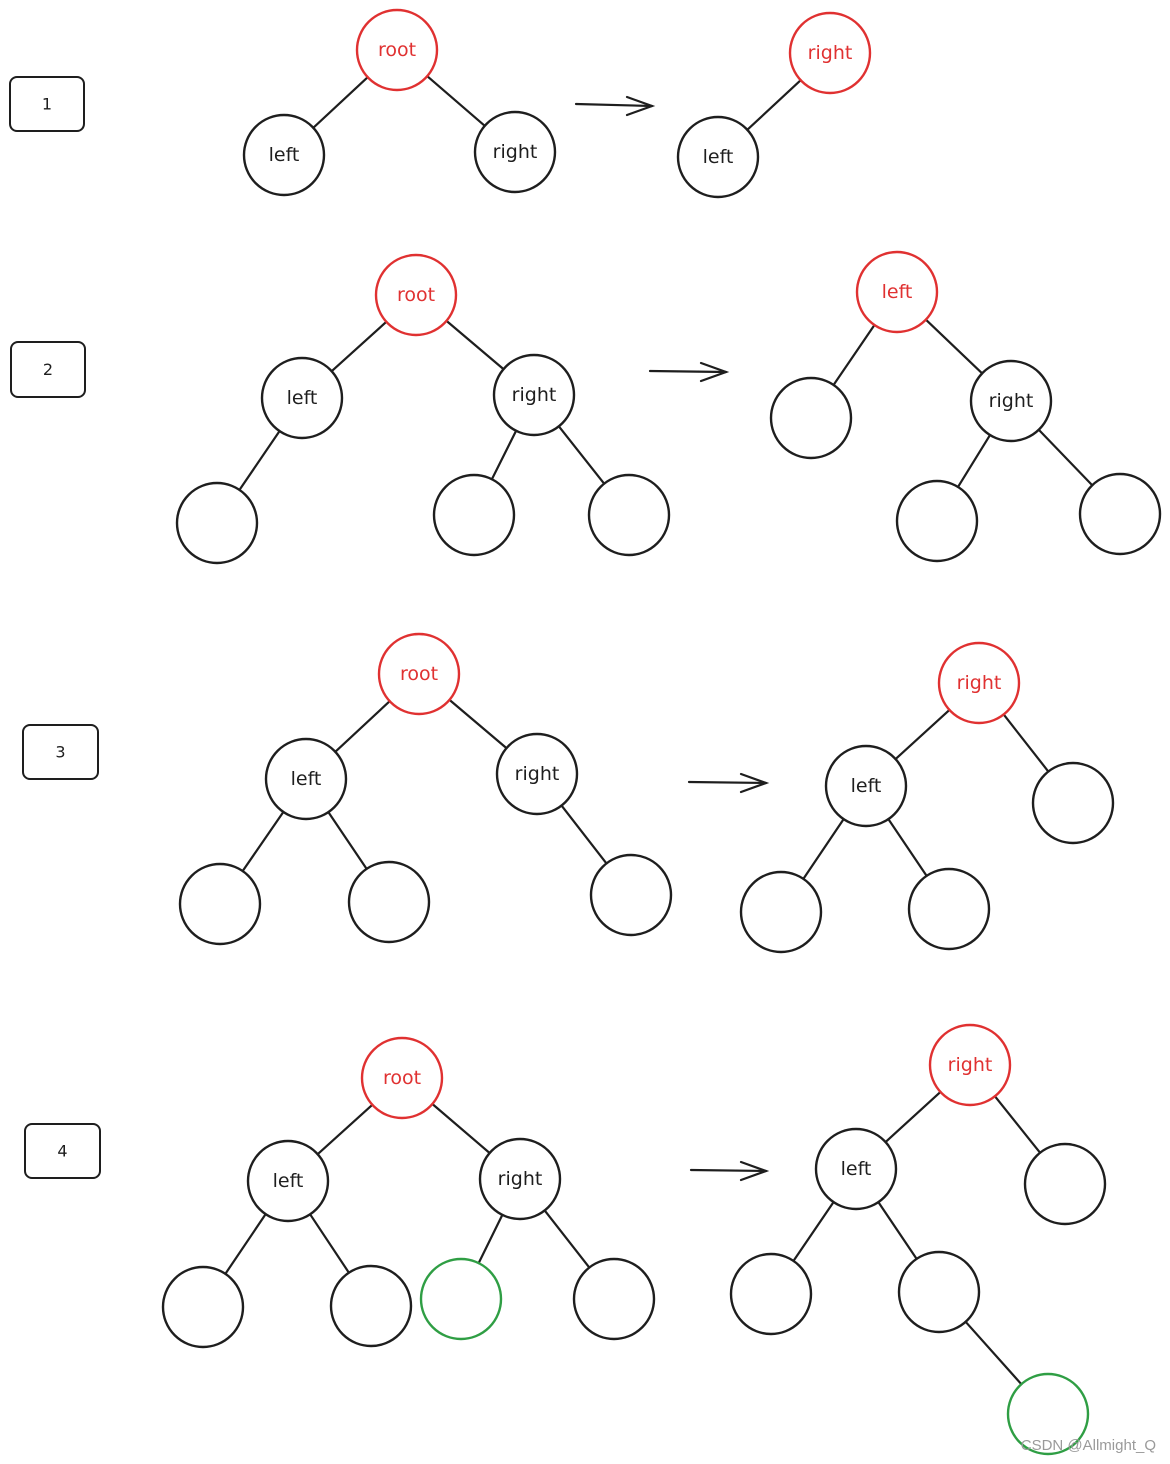  Describe the element at coordinates (1088, 1445) in the screenshot. I see `watermark: CSDN @Allmight_Q` at that location.